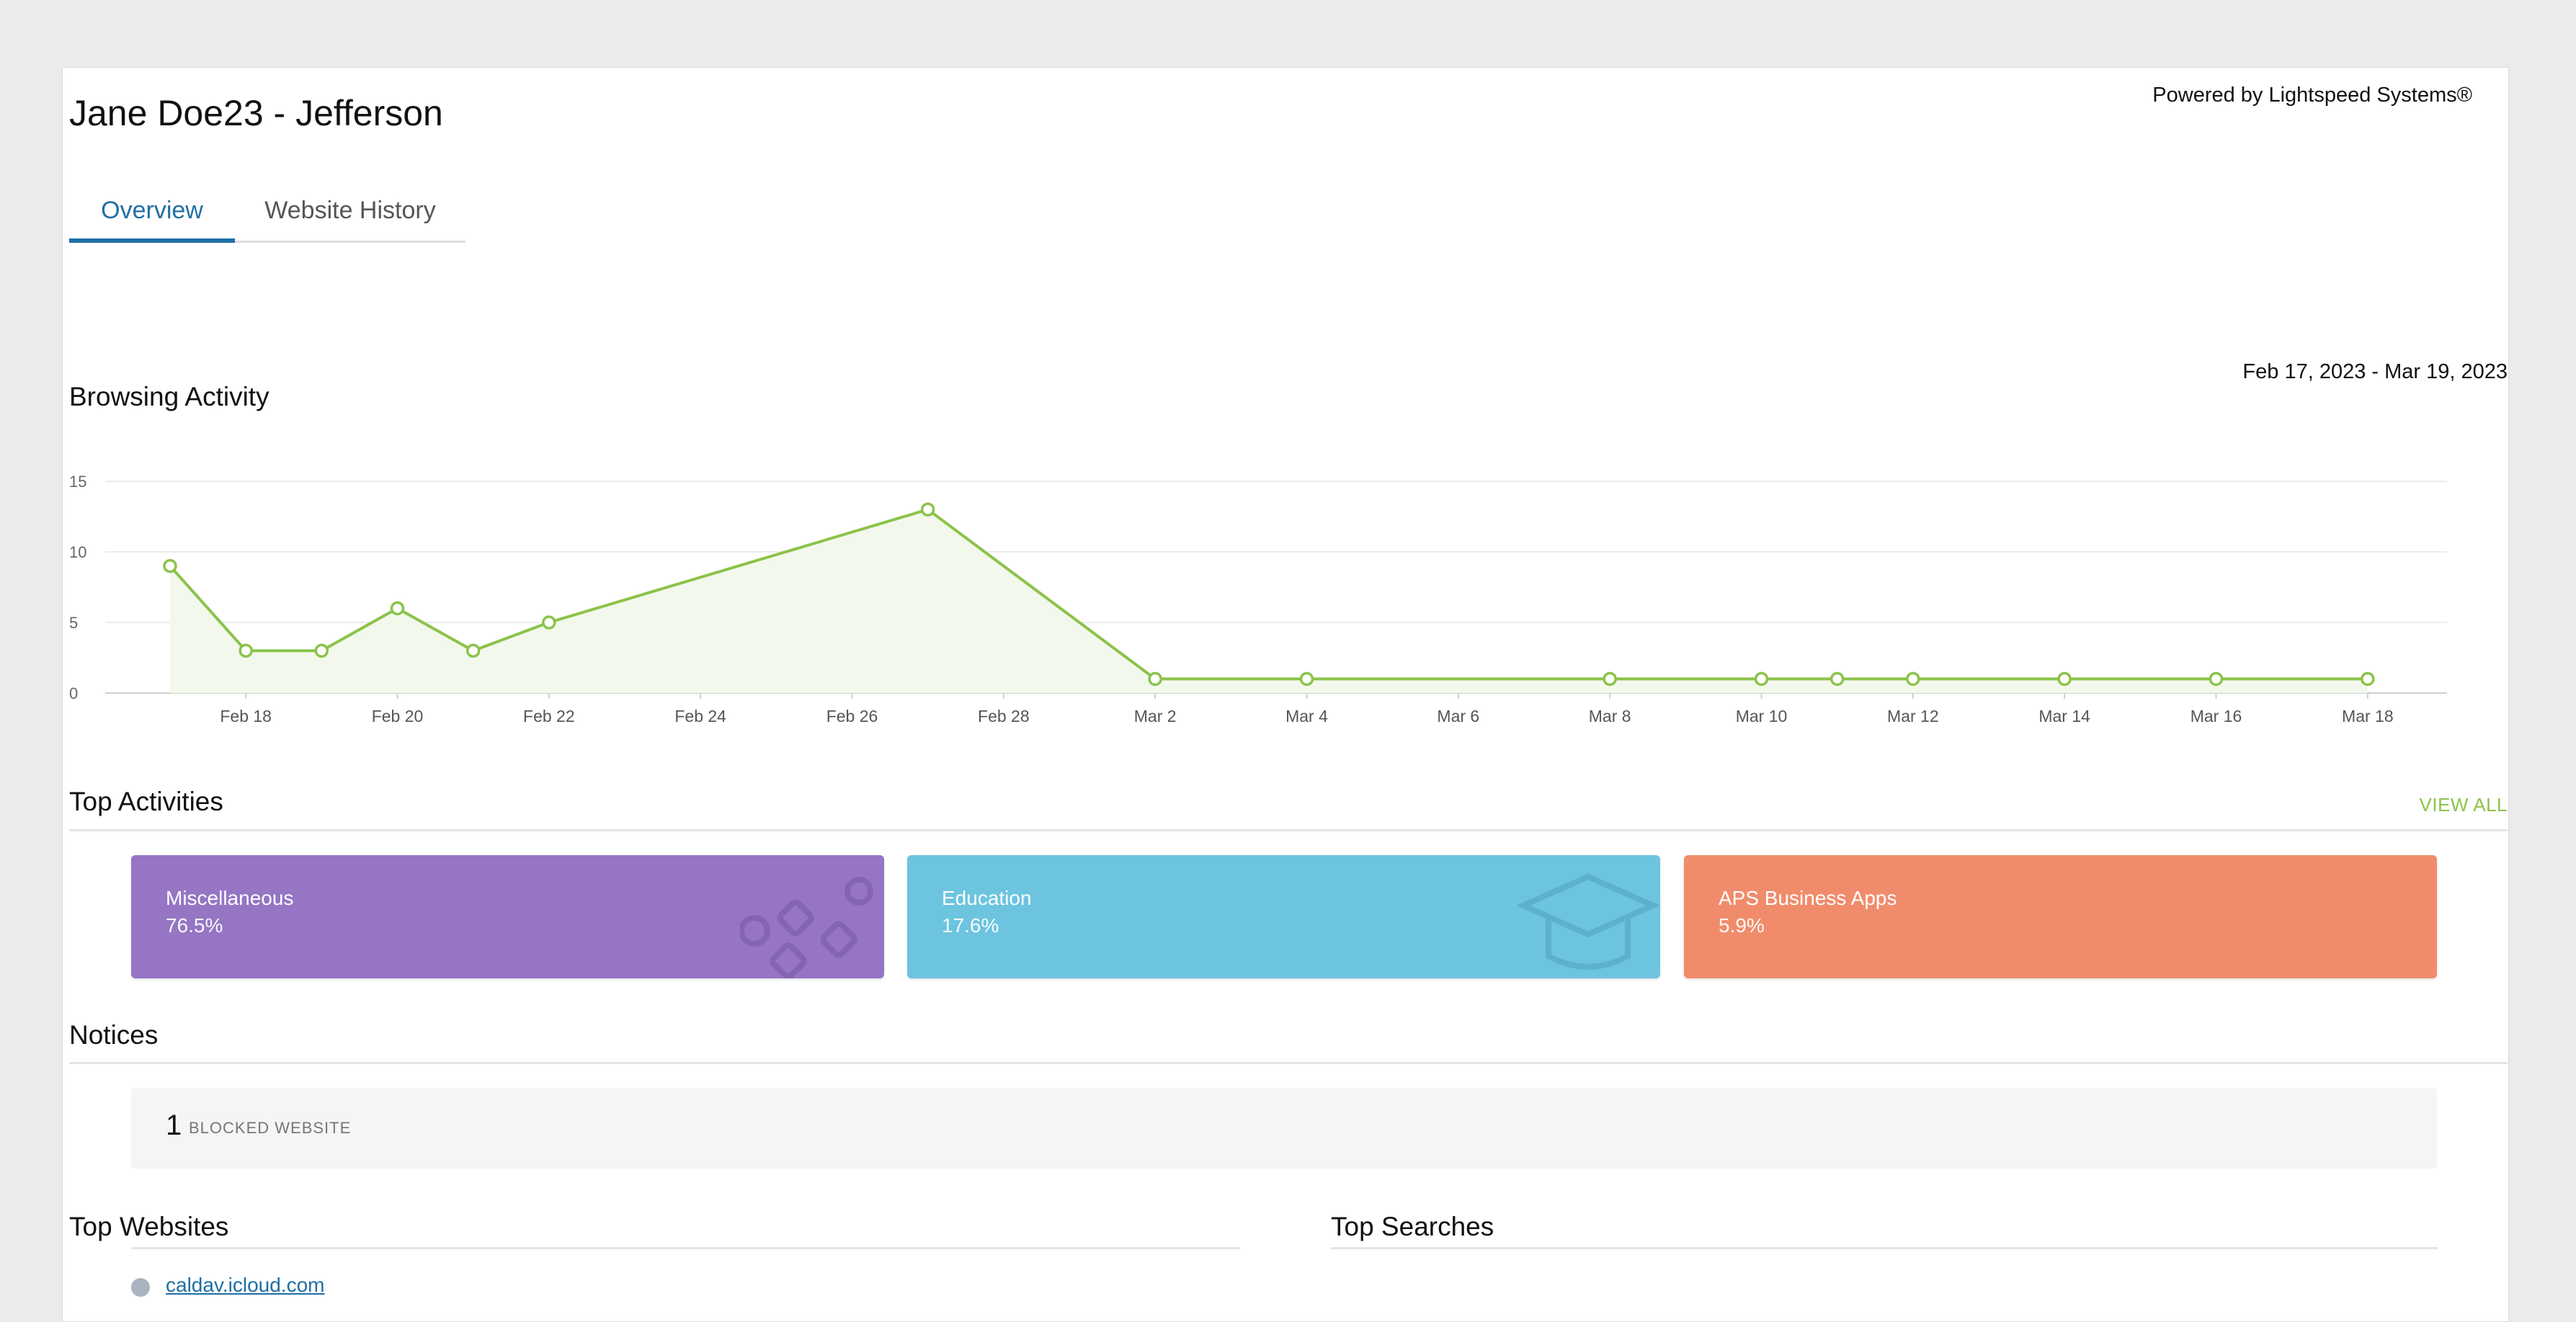  Describe the element at coordinates (73, 693) in the screenshot. I see `y-tick-label: 0` at that location.